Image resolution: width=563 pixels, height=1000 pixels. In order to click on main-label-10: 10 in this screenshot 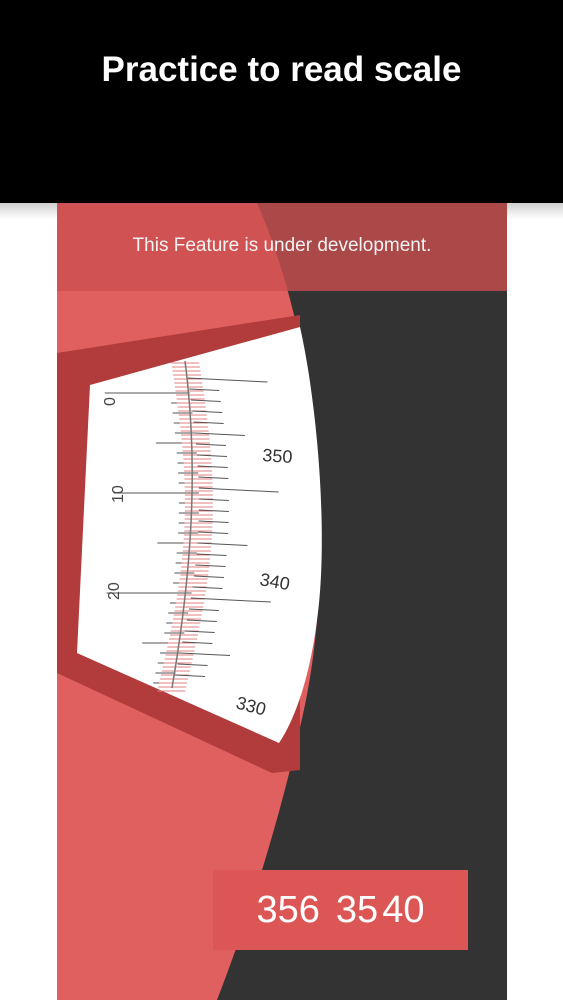, I will do `click(118, 494)`.